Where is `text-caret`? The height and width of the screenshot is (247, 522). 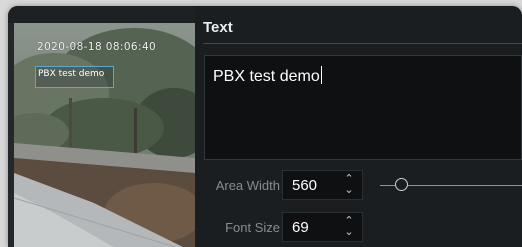 text-caret is located at coordinates (321, 75).